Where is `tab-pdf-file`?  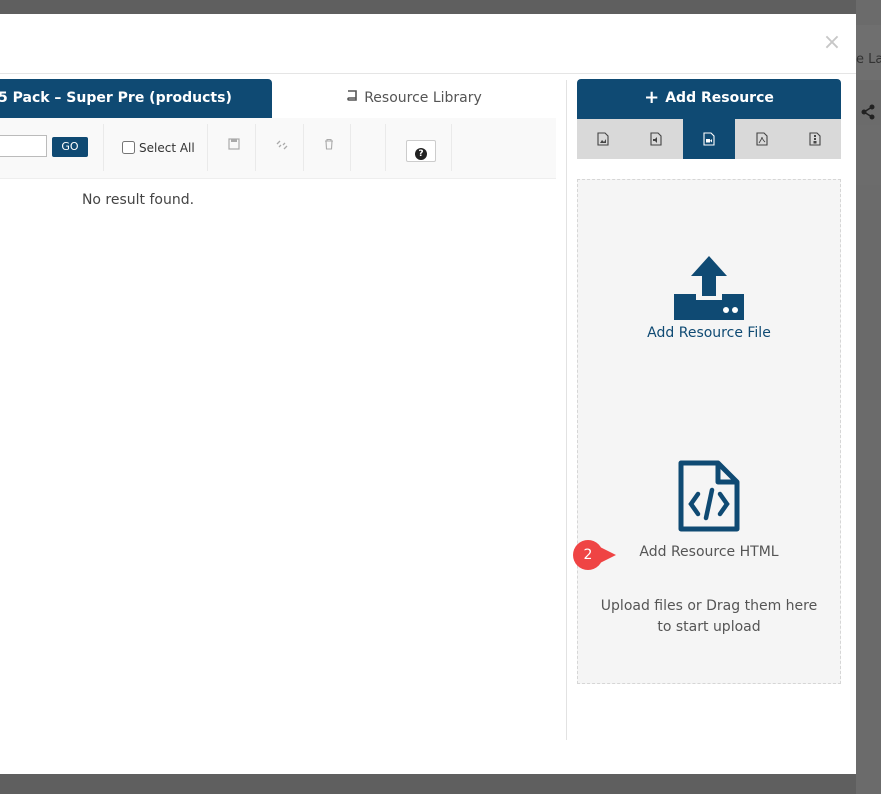 tab-pdf-file is located at coordinates (761, 139).